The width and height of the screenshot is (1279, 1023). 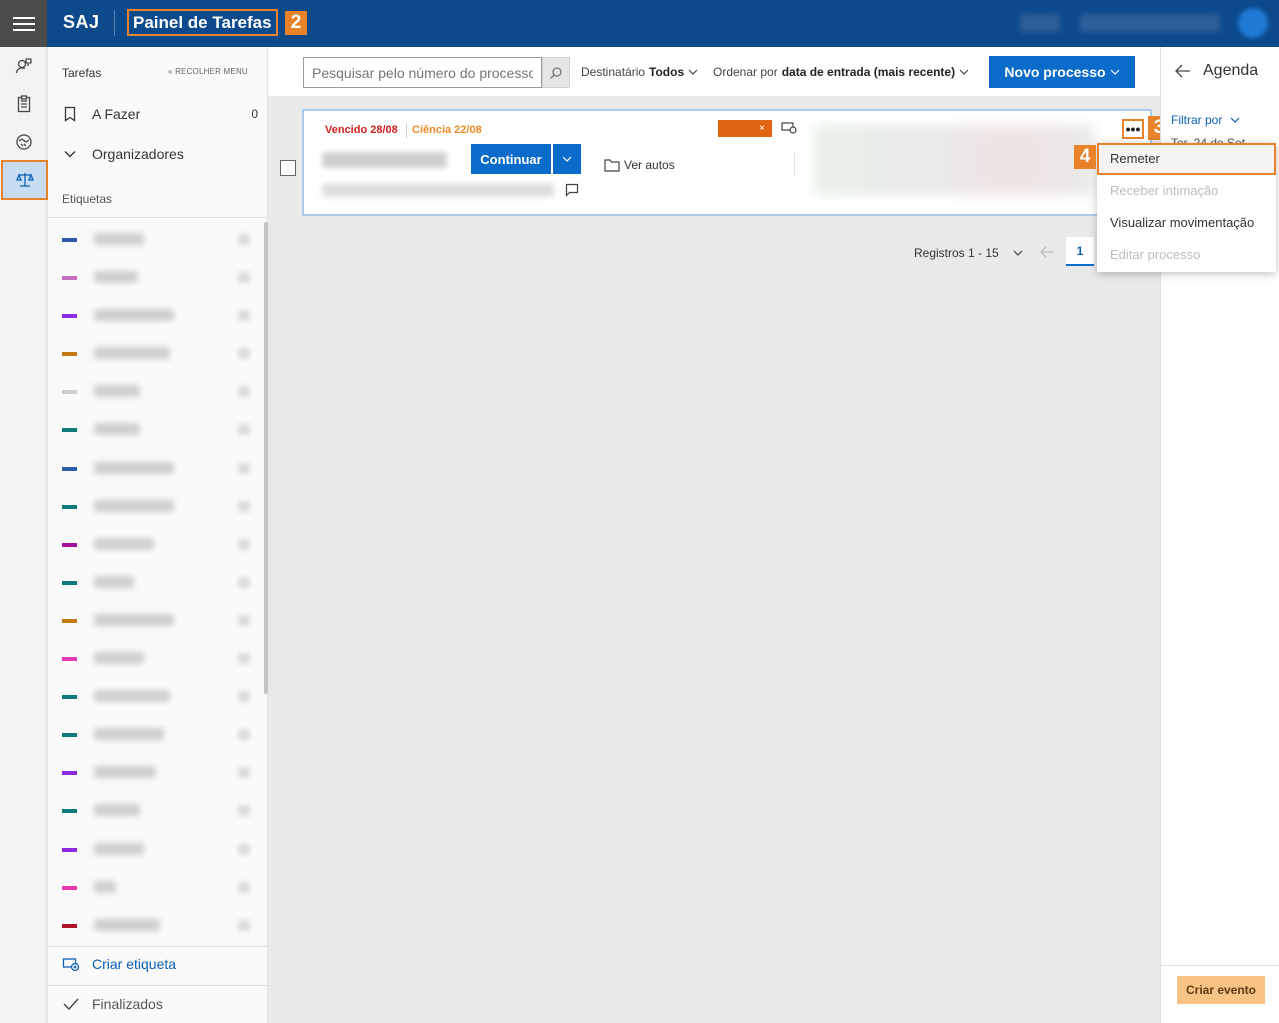 What do you see at coordinates (667, 72) in the screenshot?
I see `recipient-value: Todos` at bounding box center [667, 72].